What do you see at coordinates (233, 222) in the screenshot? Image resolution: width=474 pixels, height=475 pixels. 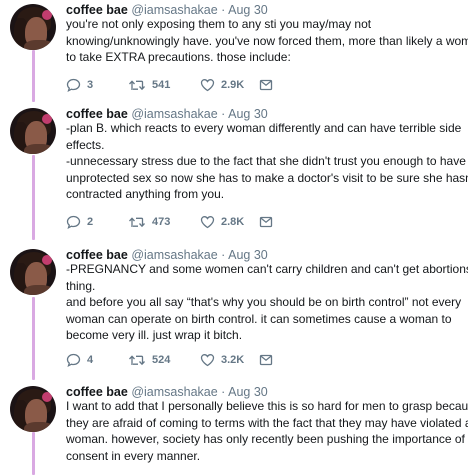 I see `like-count: 2.8K` at bounding box center [233, 222].